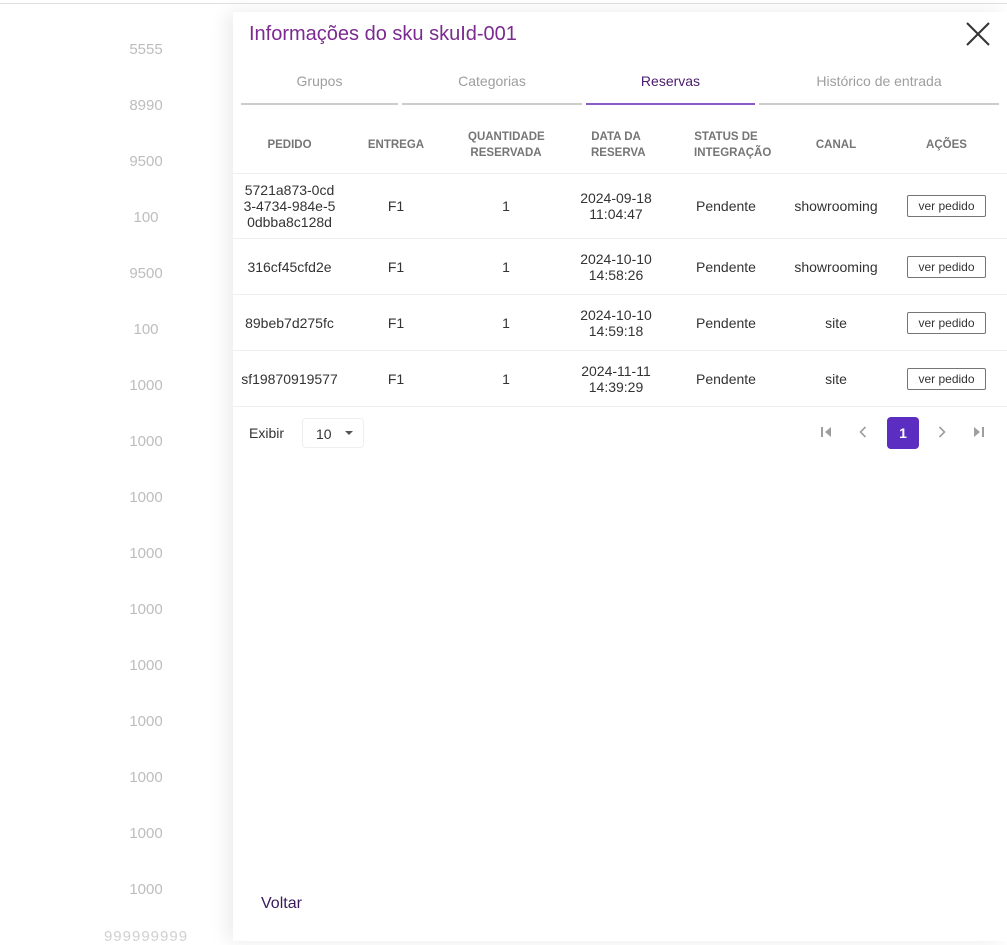  What do you see at coordinates (503, 3) in the screenshot?
I see `background-divider` at bounding box center [503, 3].